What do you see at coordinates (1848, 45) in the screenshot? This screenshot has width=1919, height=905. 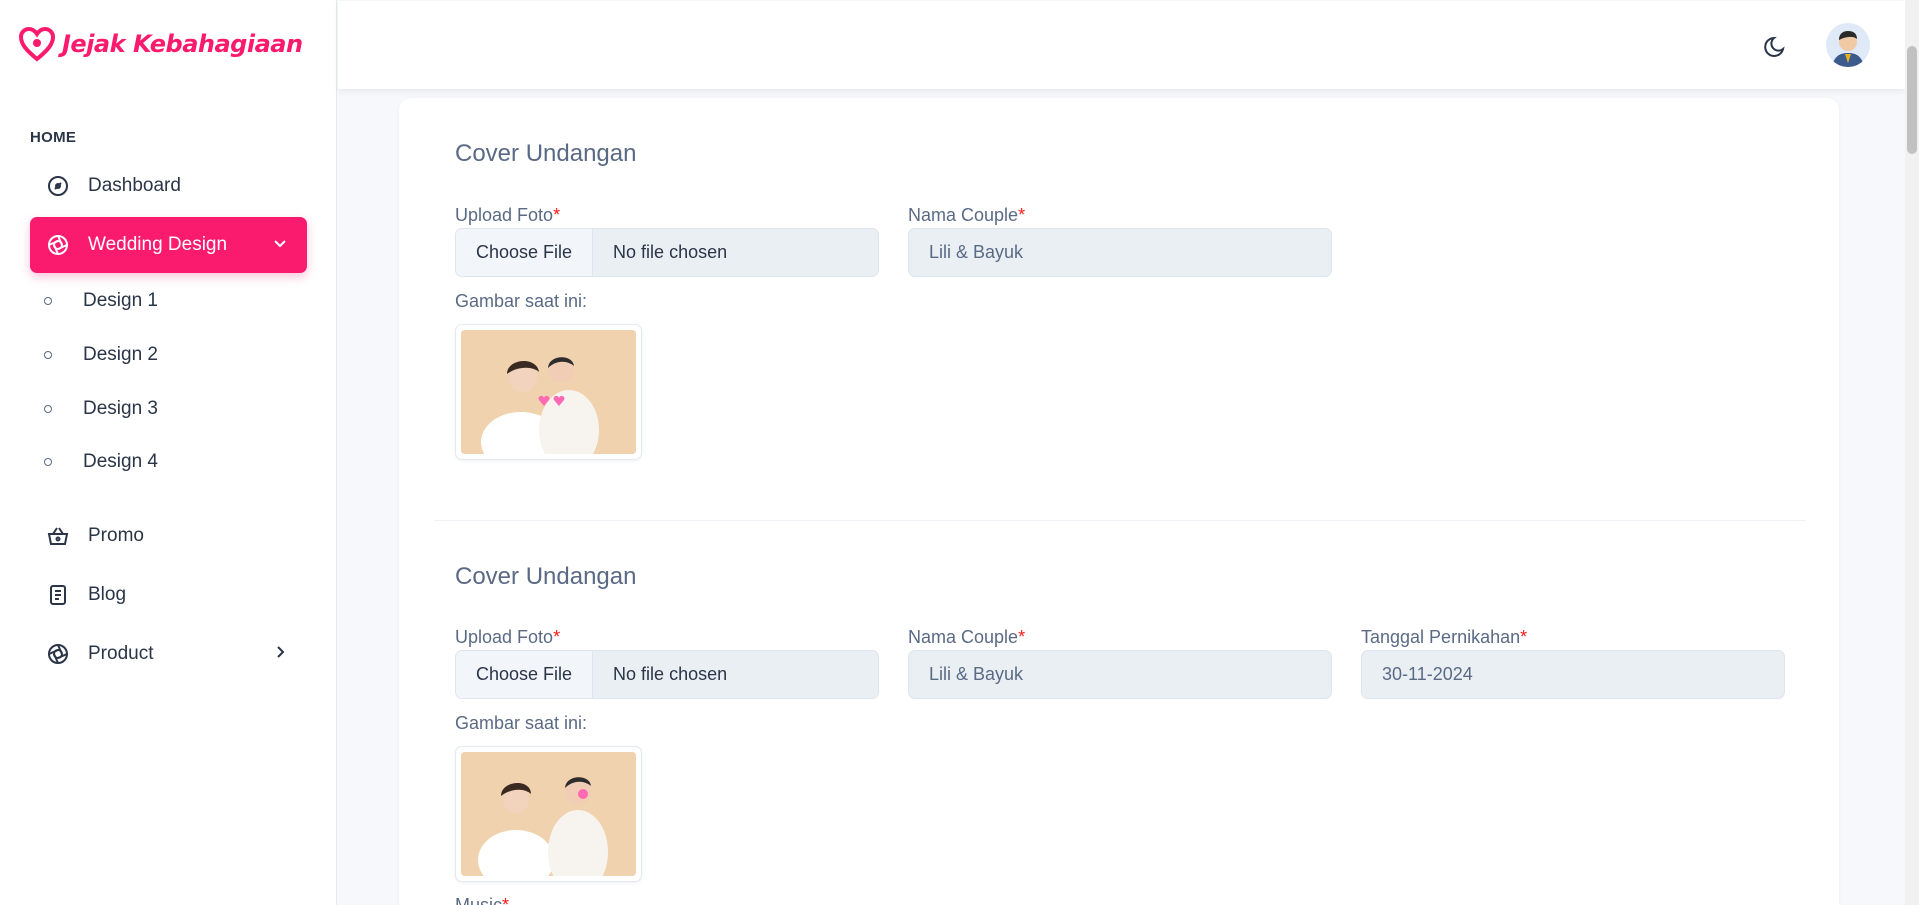 I see `user-avatar` at bounding box center [1848, 45].